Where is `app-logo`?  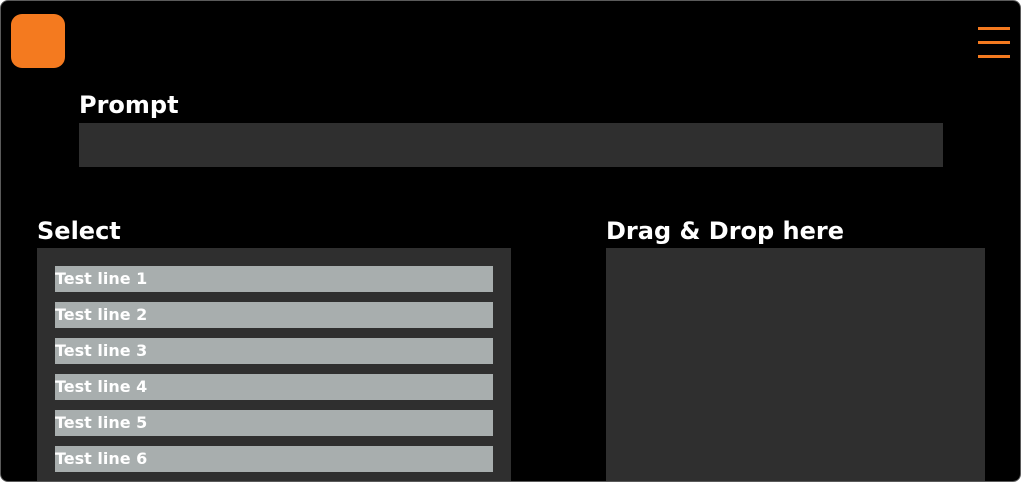 app-logo is located at coordinates (38, 41).